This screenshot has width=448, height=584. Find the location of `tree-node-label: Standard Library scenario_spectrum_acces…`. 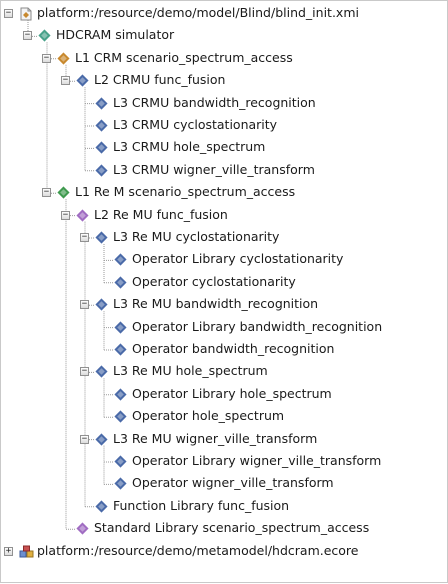

tree-node-label: Standard Library scenario_spectrum_acces… is located at coordinates (231, 527).